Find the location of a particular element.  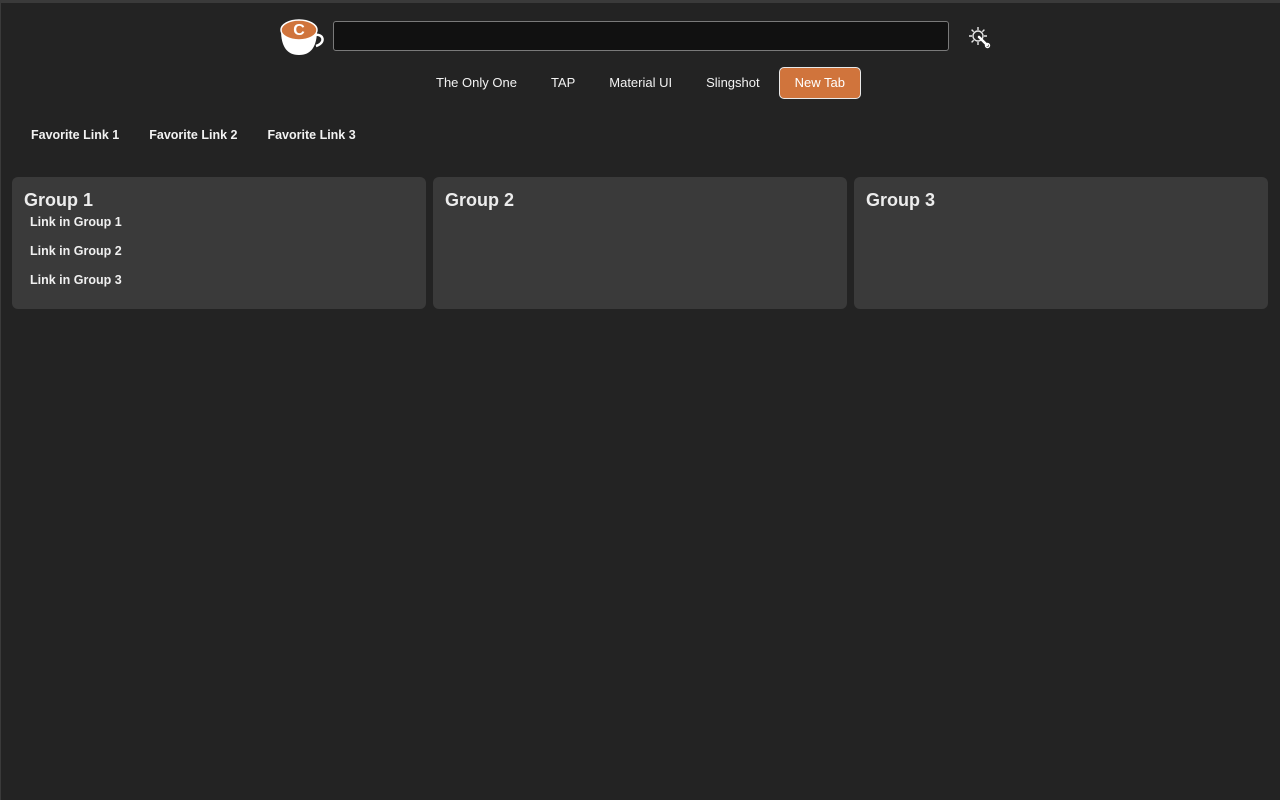

group-link: Link in Group 1 is located at coordinates (222, 229).